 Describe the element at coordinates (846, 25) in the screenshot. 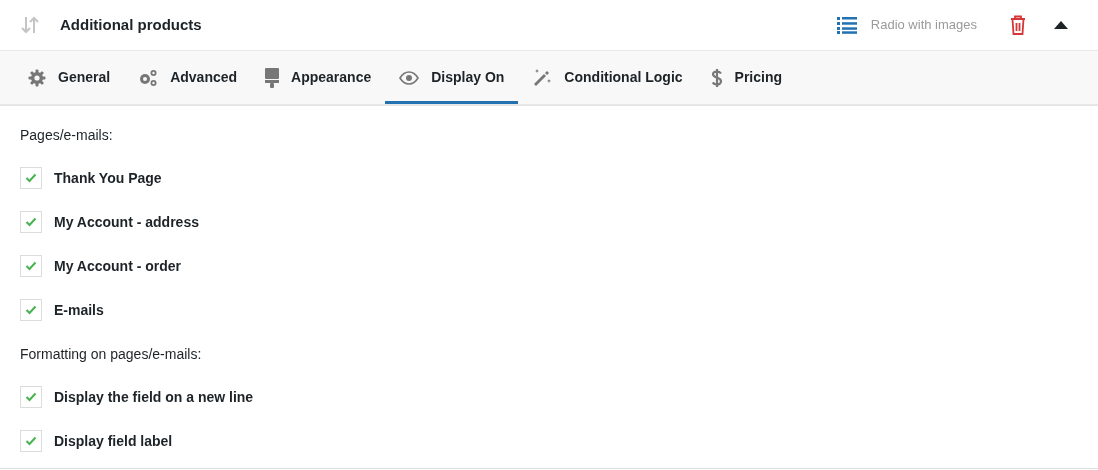

I see `list-icon` at that location.